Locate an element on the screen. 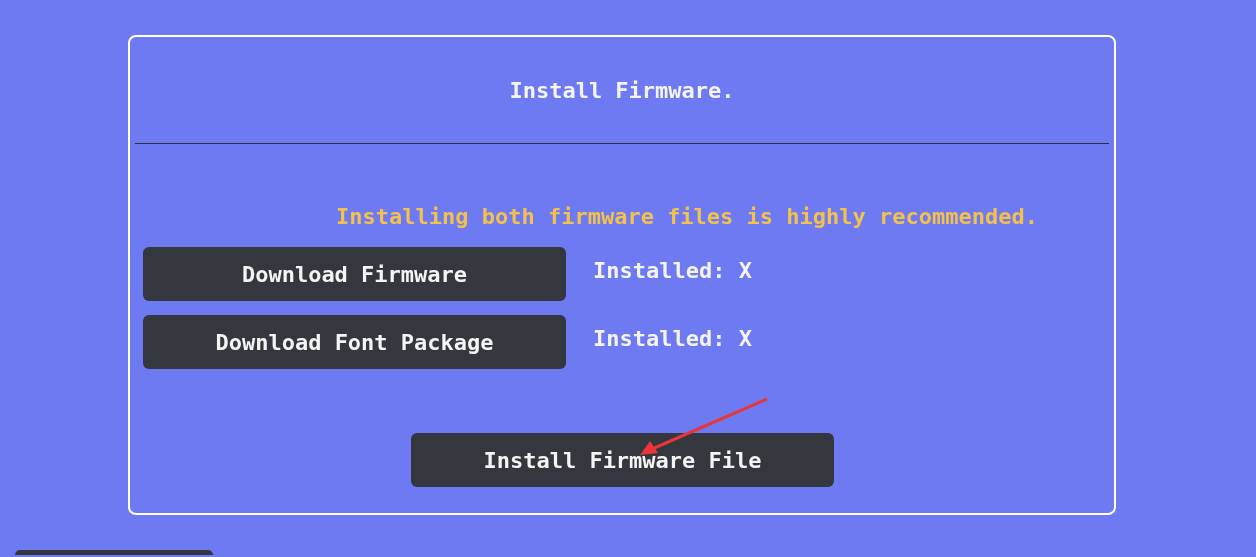  download-button: Download Font Package is located at coordinates (354, 342).